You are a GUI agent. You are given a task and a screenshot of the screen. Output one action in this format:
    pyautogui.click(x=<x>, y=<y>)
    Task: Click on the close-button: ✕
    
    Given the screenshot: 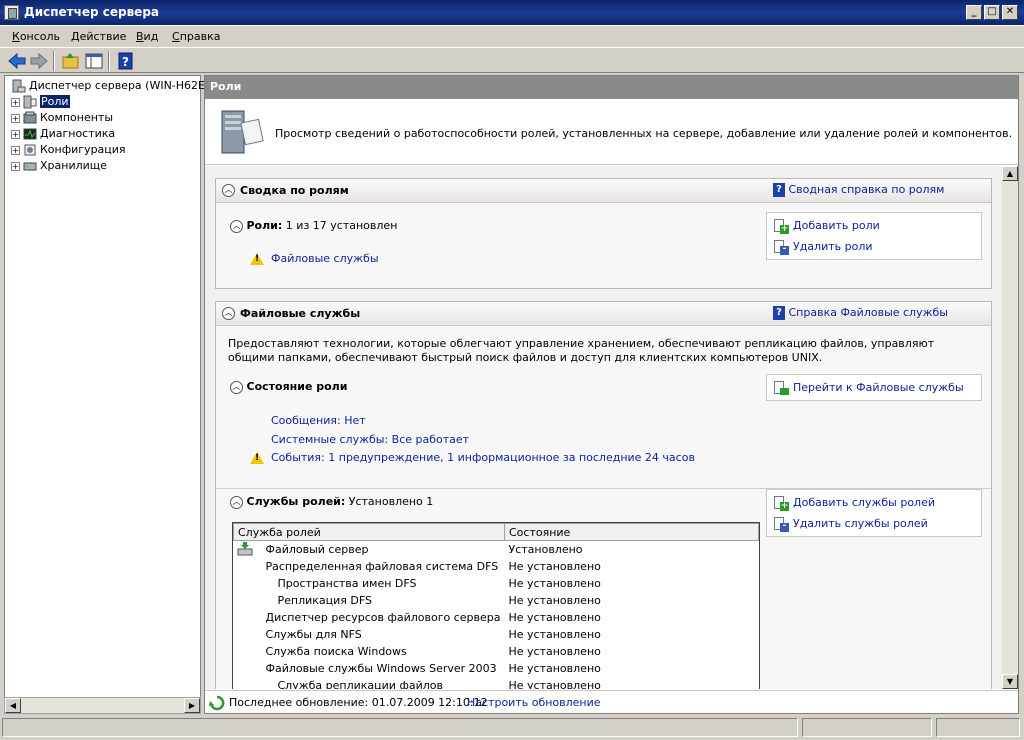 What is the action you would take?
    pyautogui.click(x=1010, y=12)
    